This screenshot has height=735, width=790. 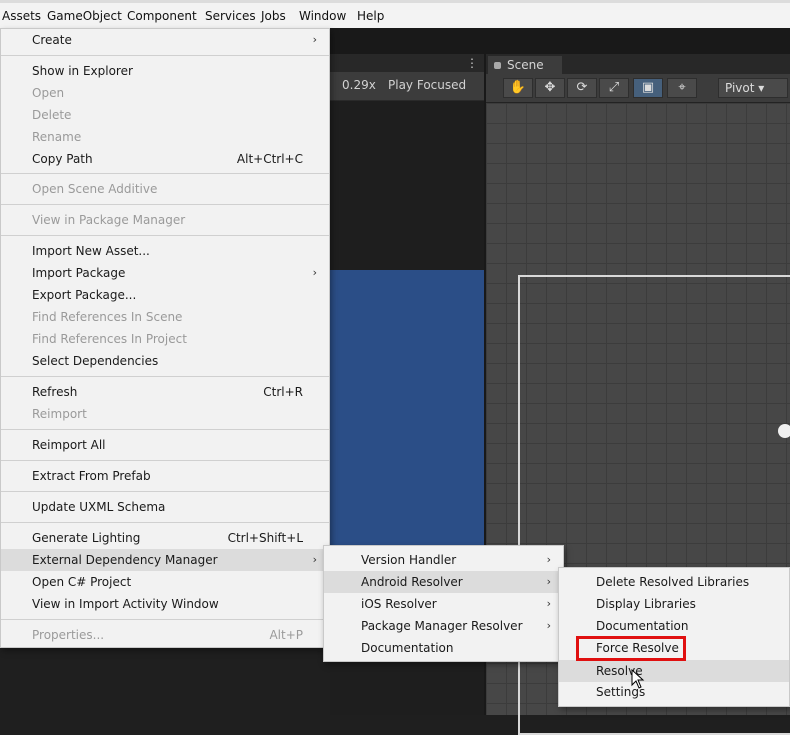 I want to click on menu-item-resolve: Resolve, so click(x=674, y=671).